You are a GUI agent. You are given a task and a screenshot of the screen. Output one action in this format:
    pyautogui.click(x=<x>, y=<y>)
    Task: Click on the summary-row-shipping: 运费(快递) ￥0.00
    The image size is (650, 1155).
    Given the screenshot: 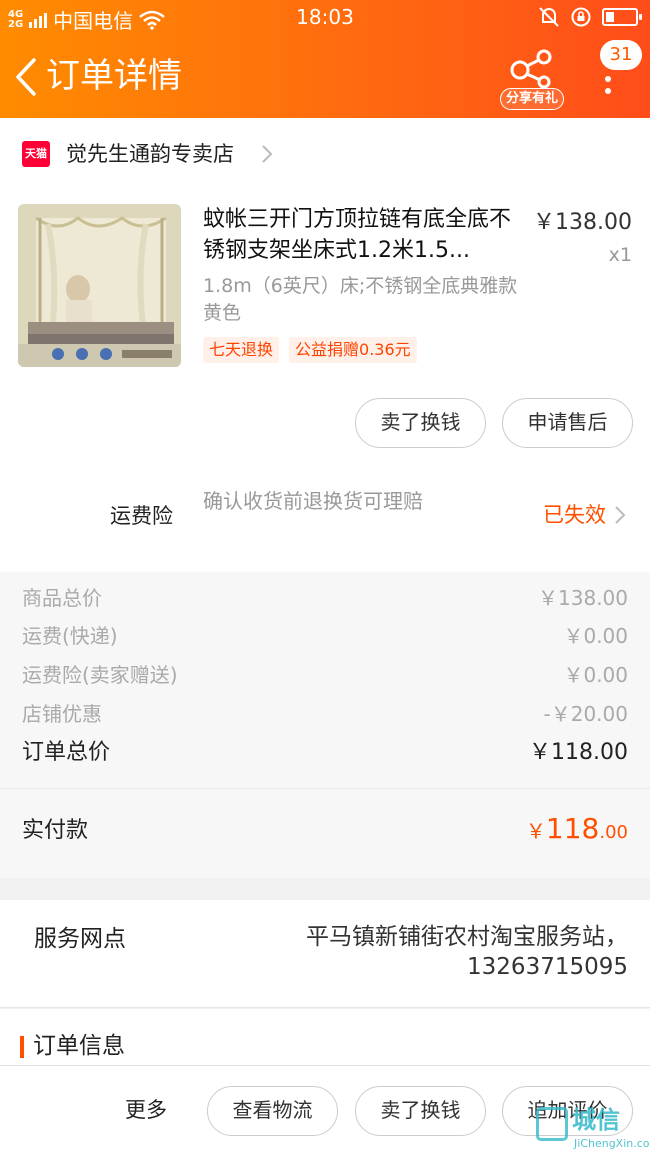 What is the action you would take?
    pyautogui.click(x=325, y=636)
    